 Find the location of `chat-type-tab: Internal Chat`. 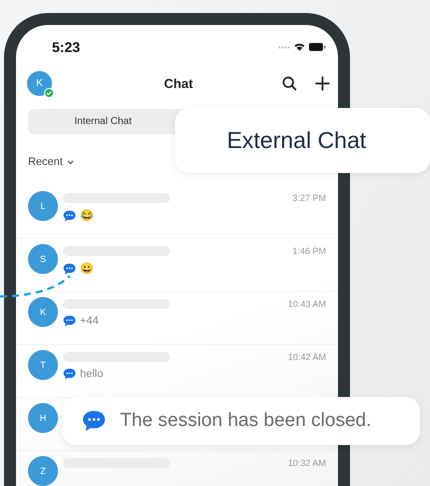

chat-type-tab: Internal Chat is located at coordinates (103, 121).